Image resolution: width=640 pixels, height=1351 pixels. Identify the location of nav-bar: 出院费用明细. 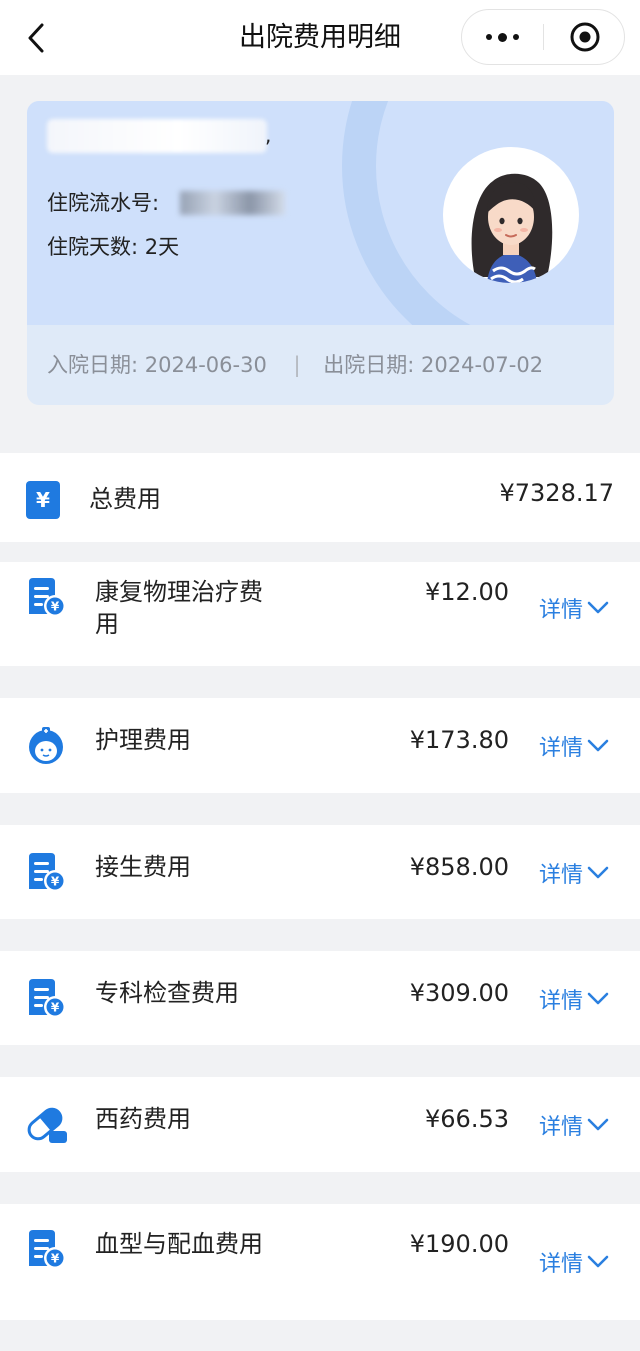
(320, 37).